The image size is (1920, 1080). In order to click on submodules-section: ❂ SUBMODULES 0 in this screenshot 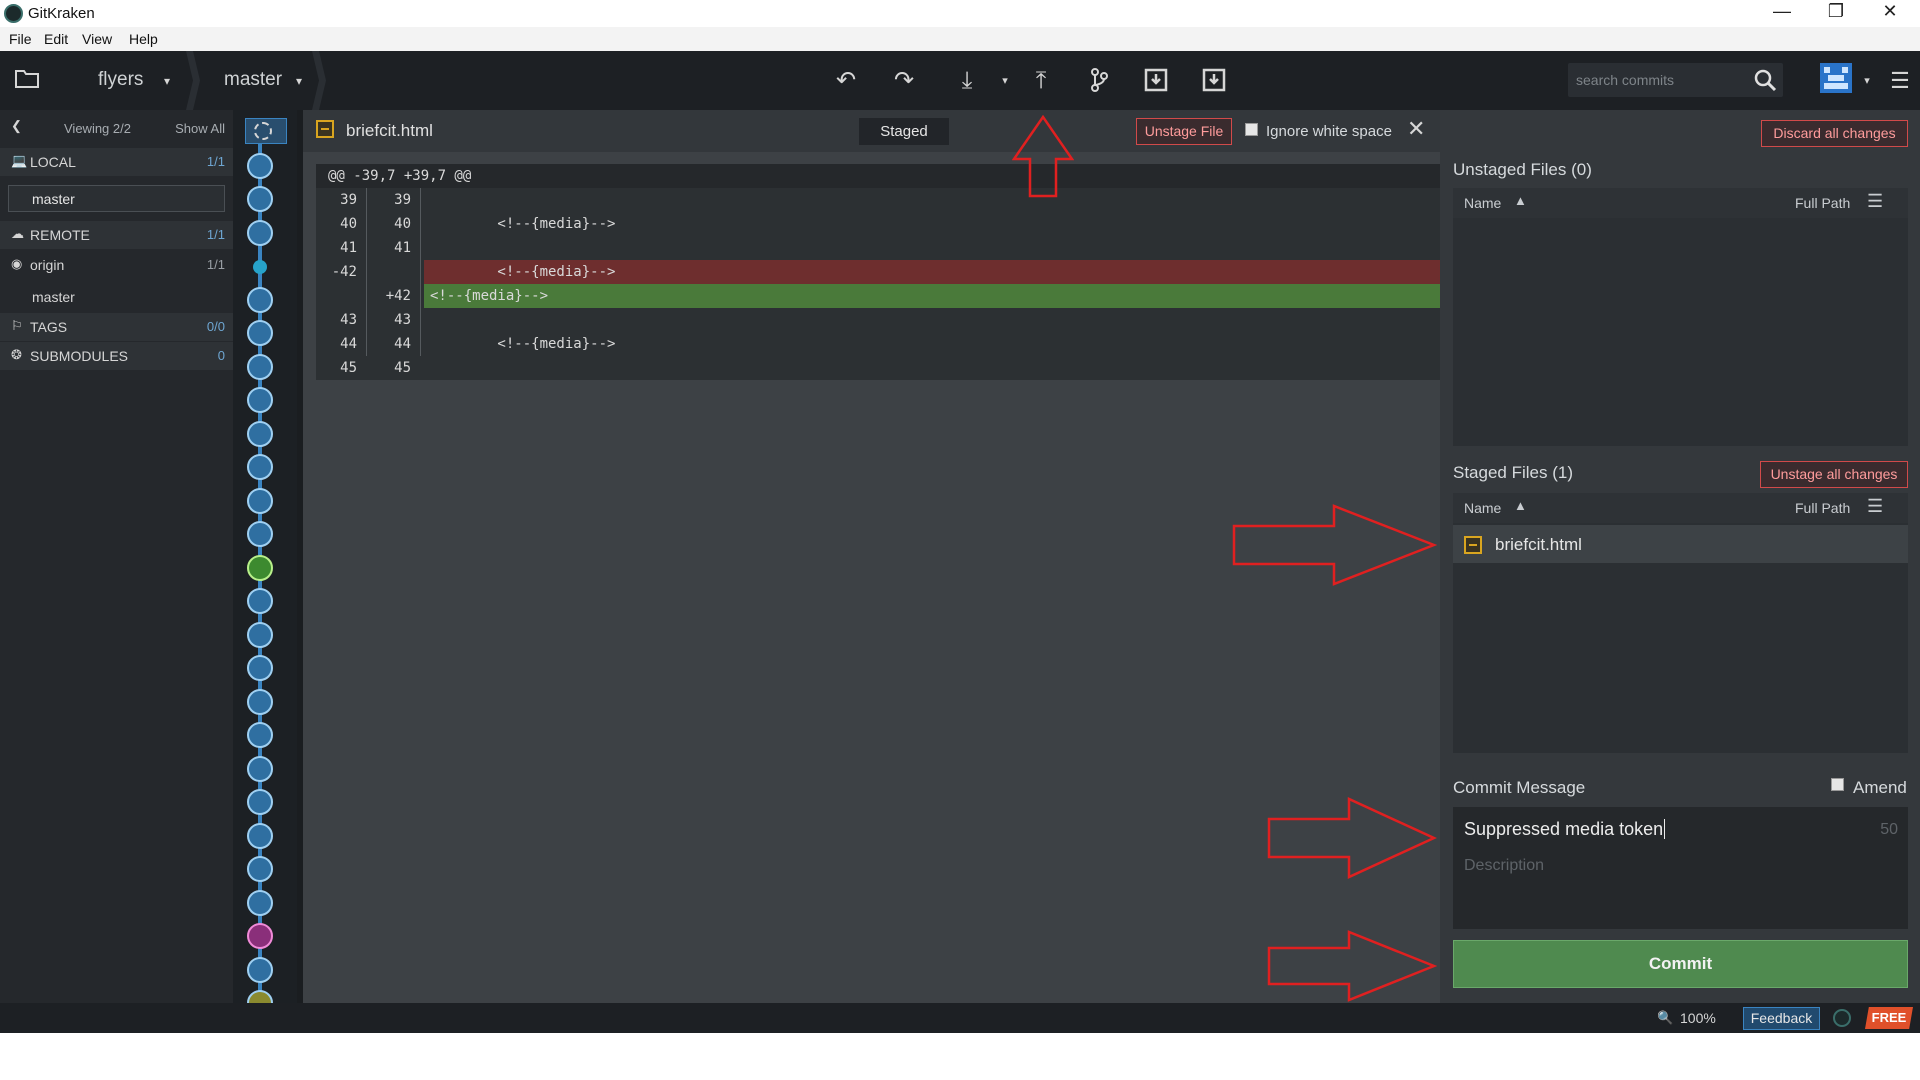, I will do `click(116, 356)`.